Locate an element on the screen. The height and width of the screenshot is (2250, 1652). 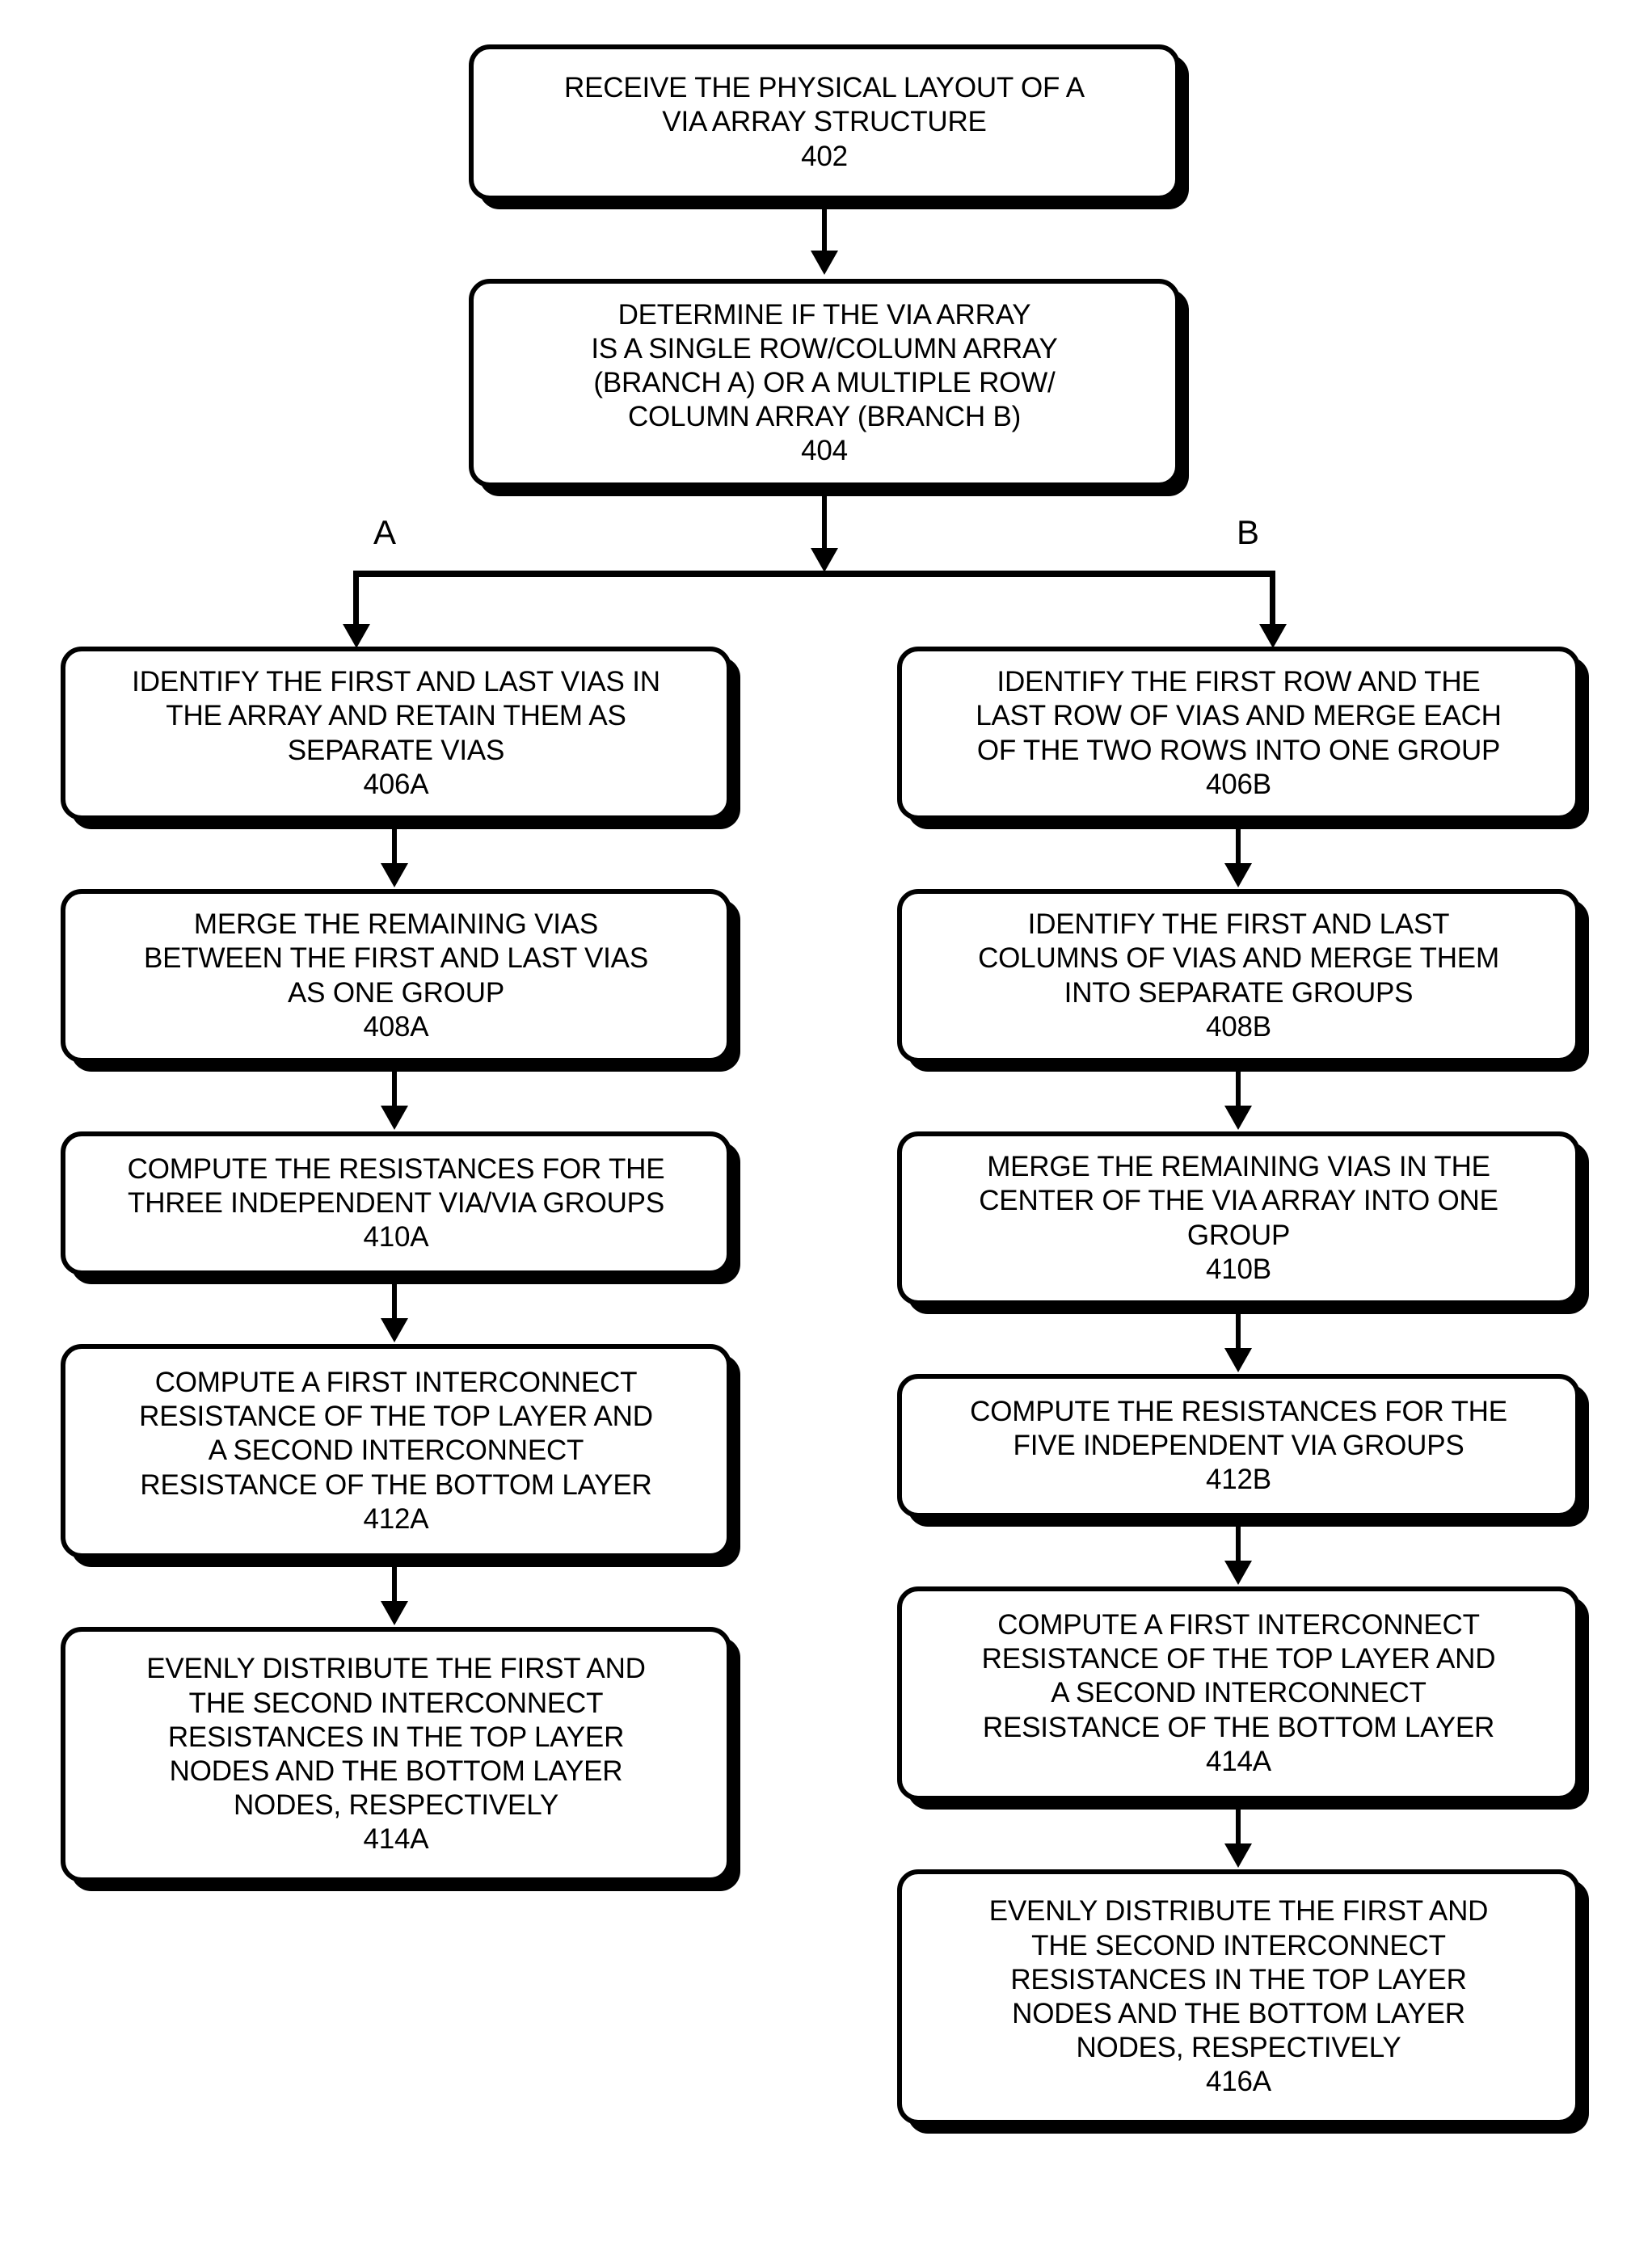
branch-label-b: B is located at coordinates (1248, 532).